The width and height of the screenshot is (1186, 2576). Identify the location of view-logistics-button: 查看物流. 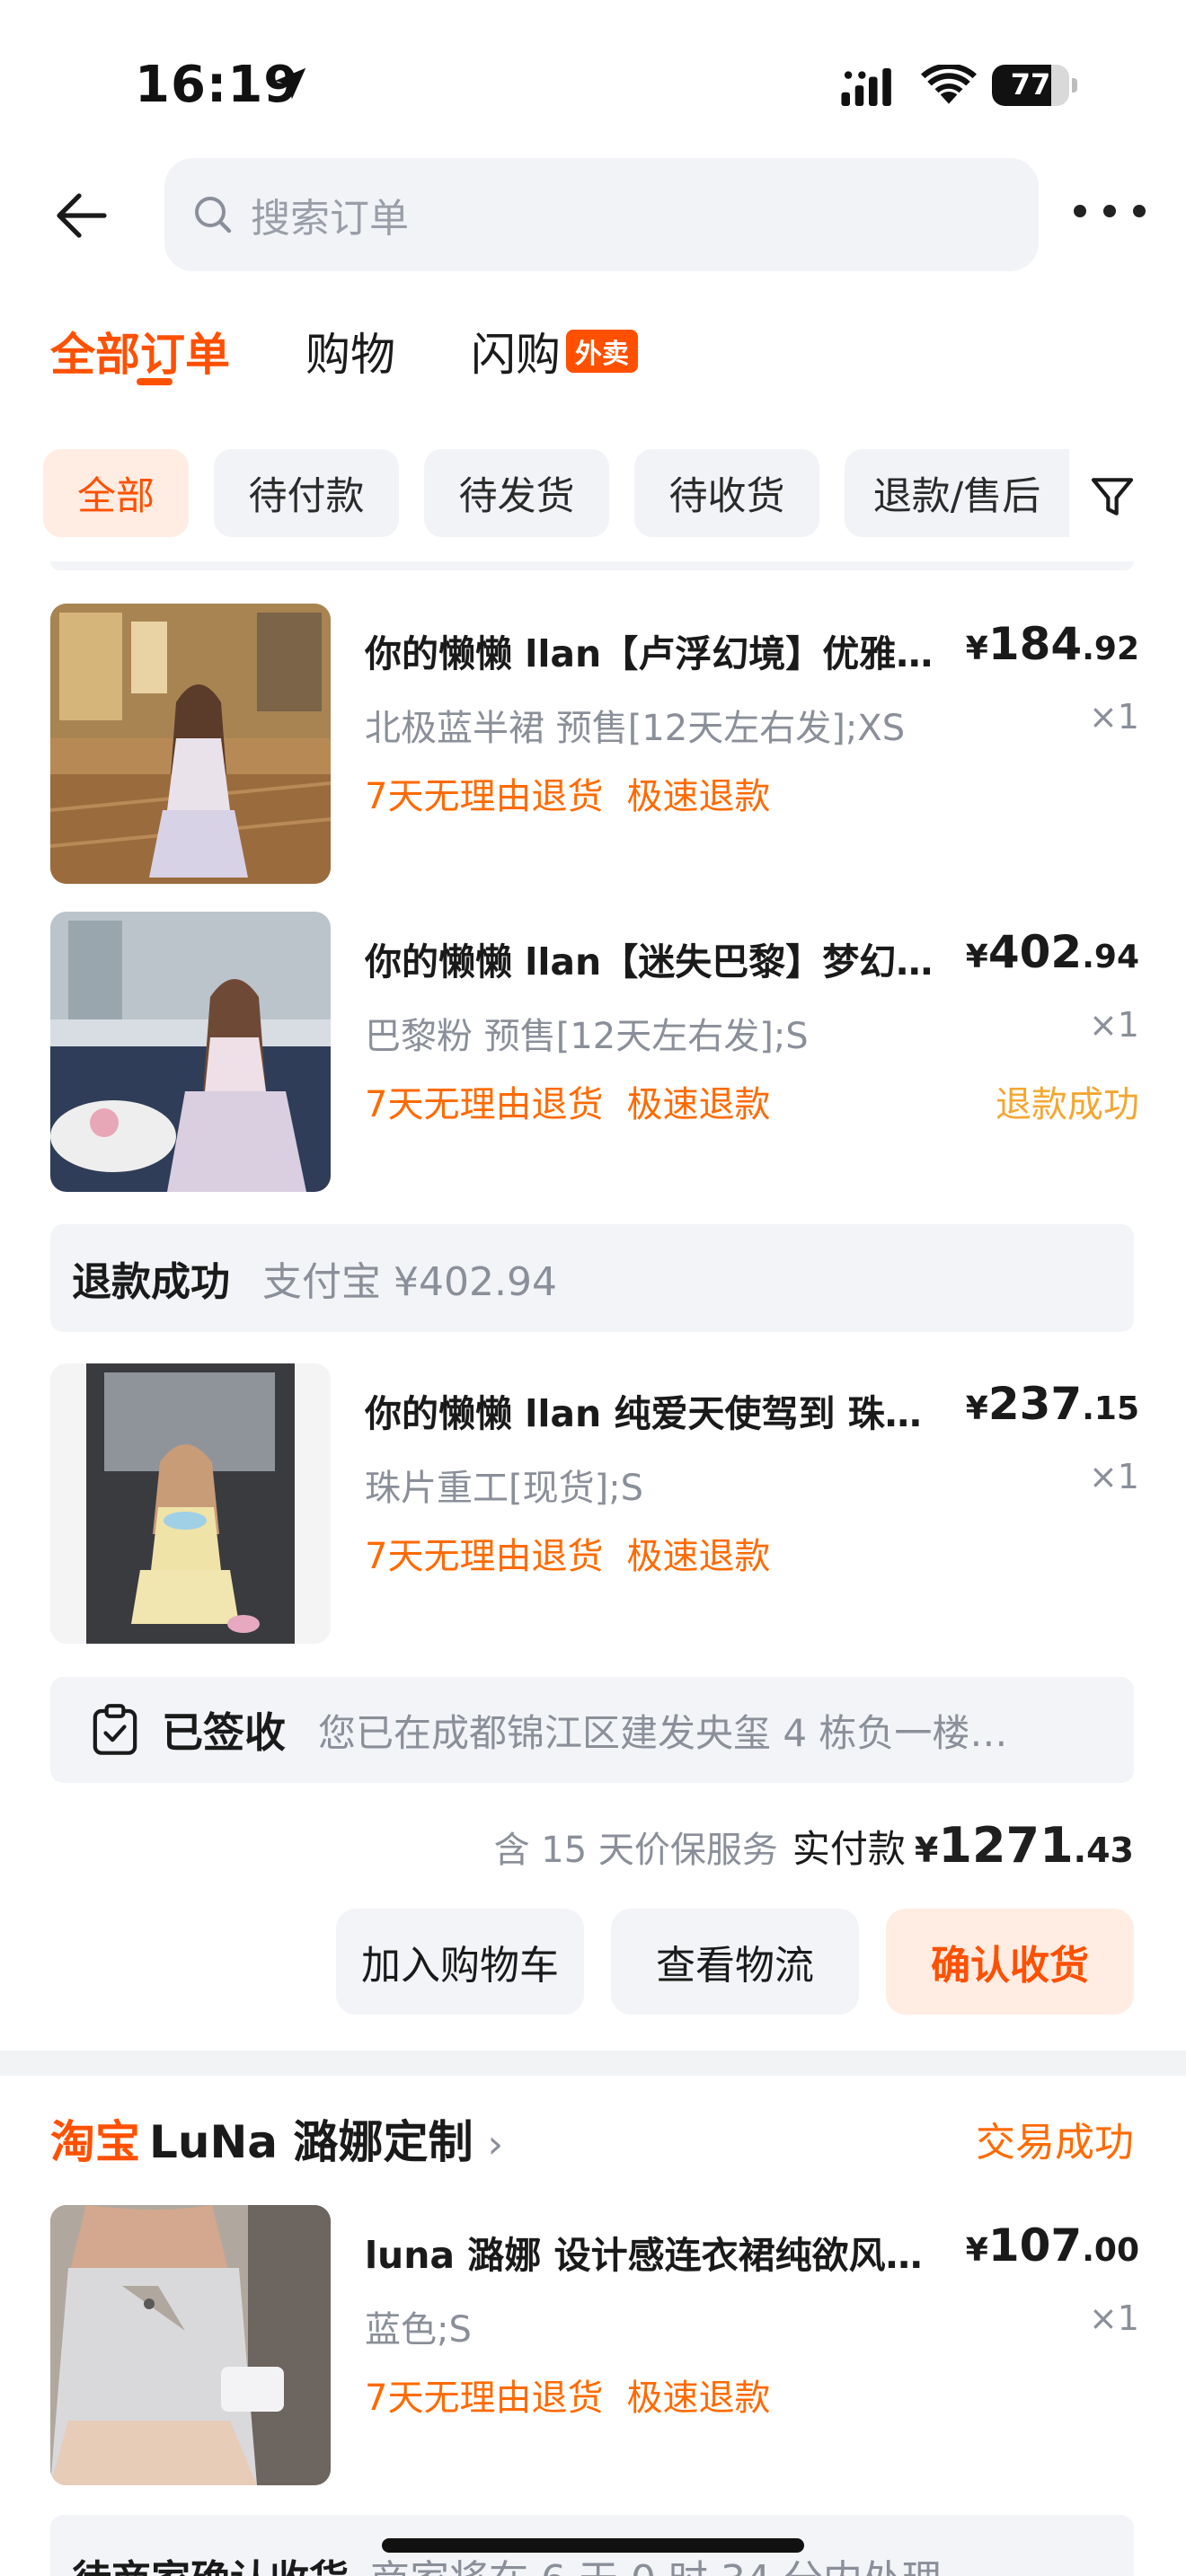
(735, 1962).